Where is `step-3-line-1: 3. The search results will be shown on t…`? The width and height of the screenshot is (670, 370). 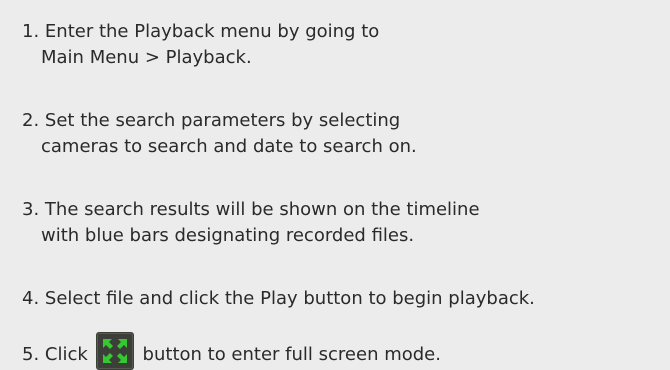 step-3-line-1: 3. The search results will be shown on t… is located at coordinates (342, 210).